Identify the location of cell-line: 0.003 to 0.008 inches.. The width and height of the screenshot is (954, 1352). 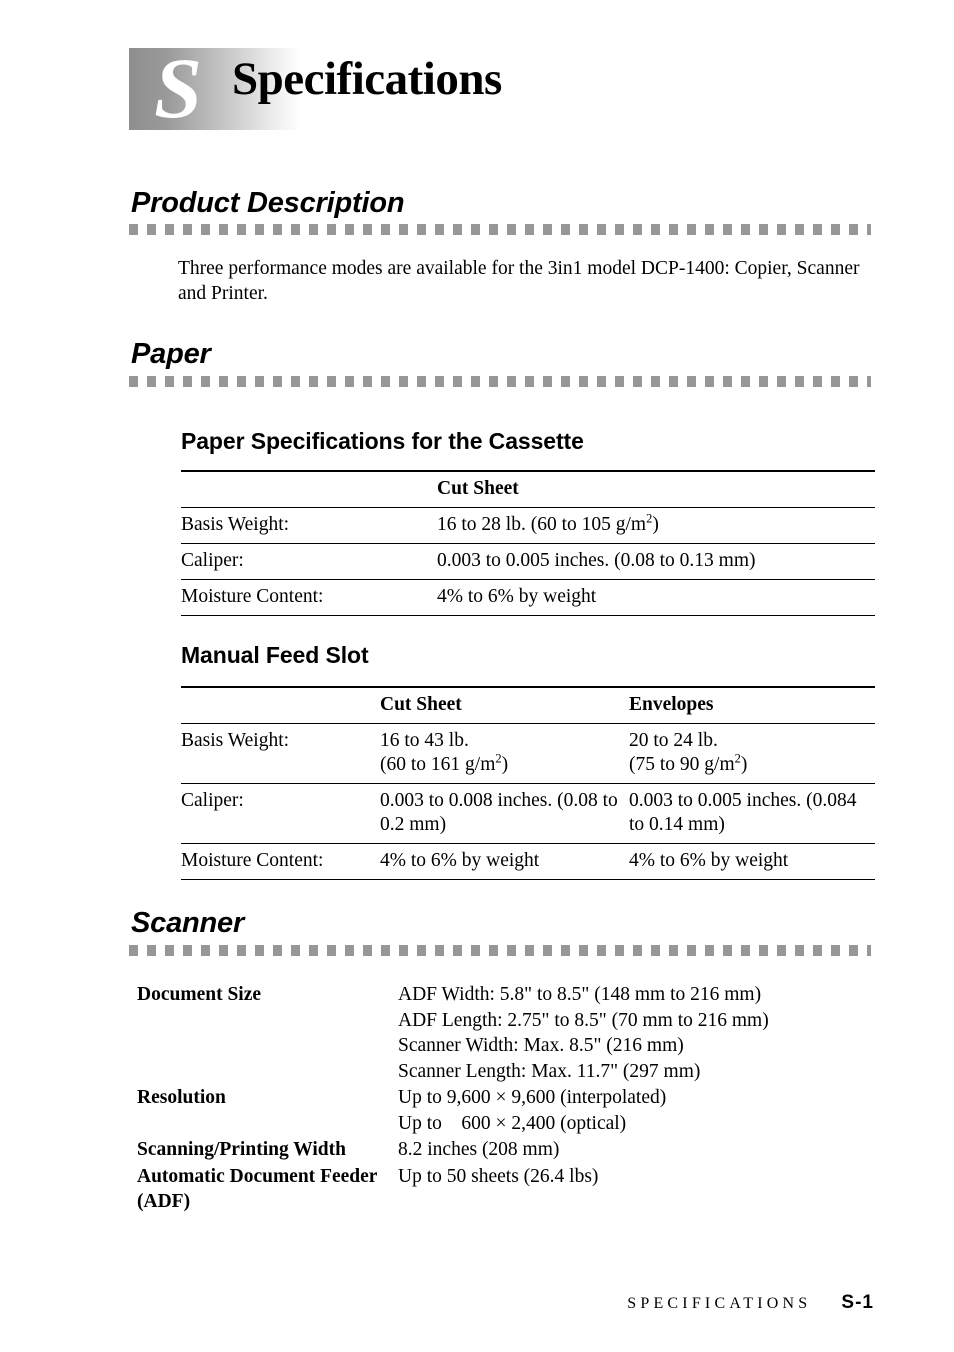
(466, 800).